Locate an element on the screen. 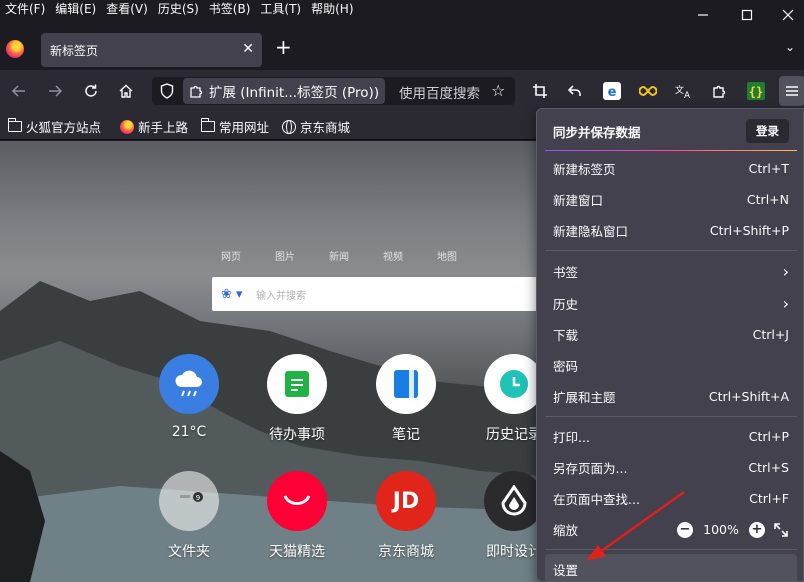 This screenshot has width=804, height=582. translate-extension-button: 文A is located at coordinates (684, 91).